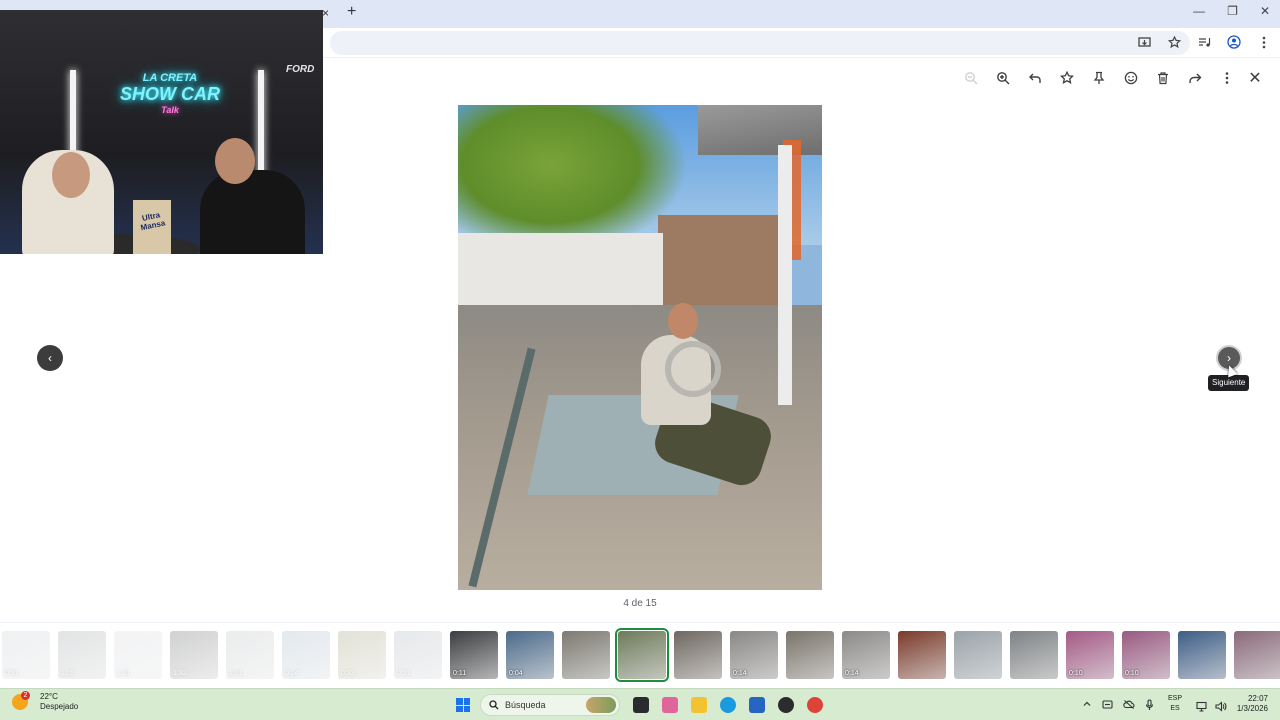 Image resolution: width=1280 pixels, height=720 pixels. What do you see at coordinates (1175, 698) in the screenshot?
I see `language-code: ESP` at bounding box center [1175, 698].